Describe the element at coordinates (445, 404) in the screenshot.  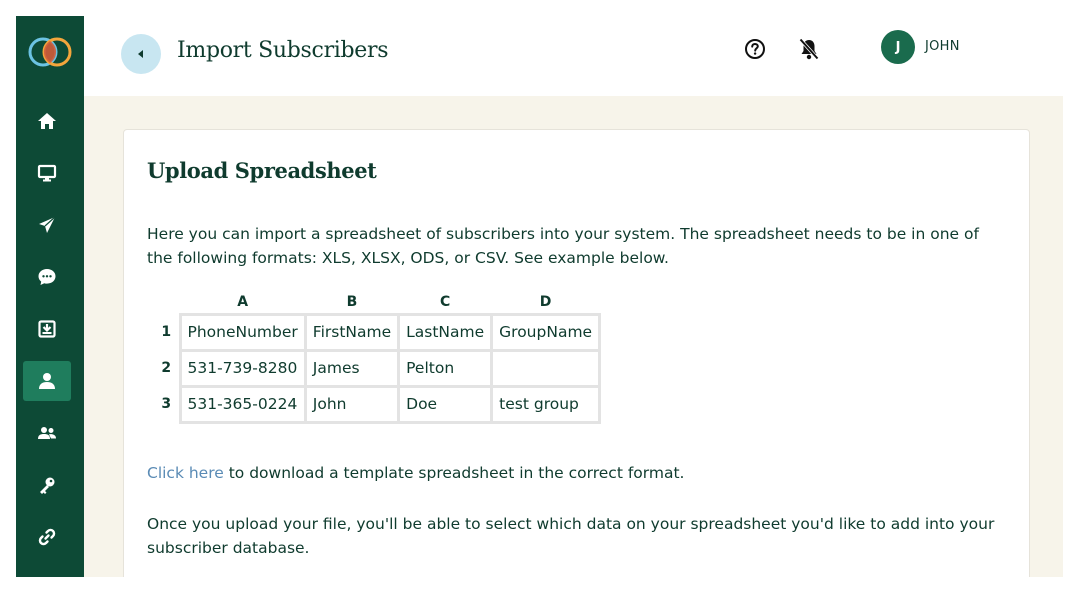
I see `sheet-cell: Doe` at that location.